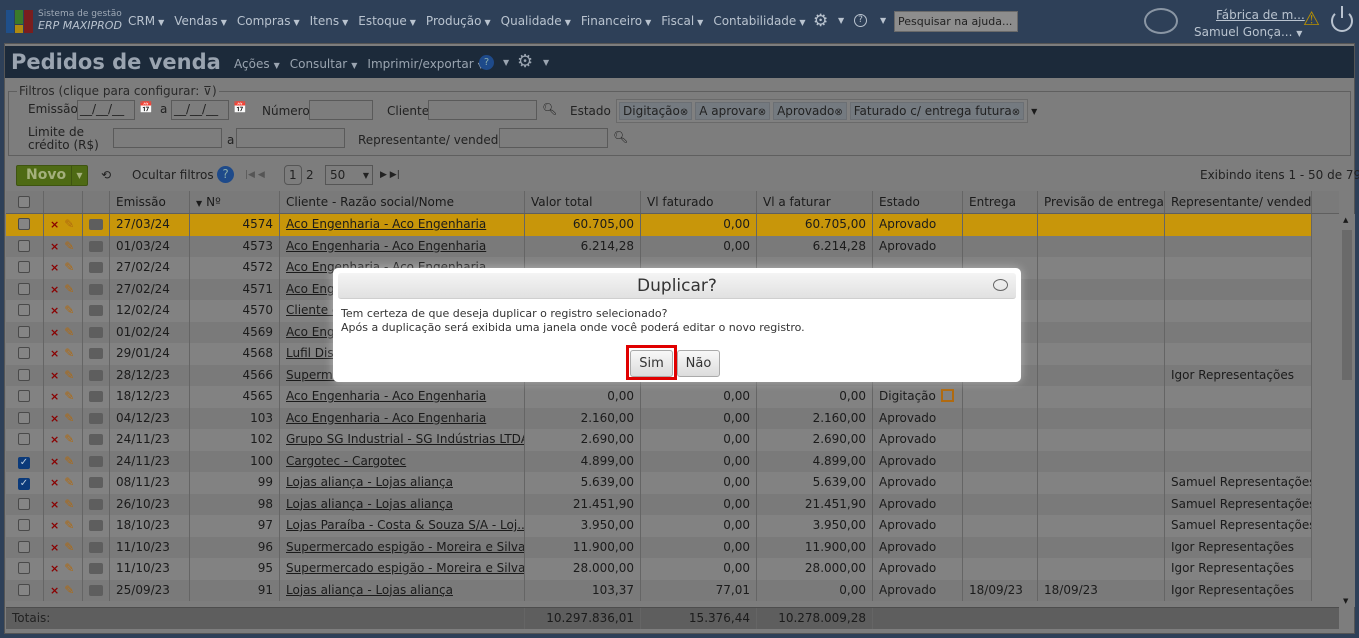 This screenshot has width=1359, height=638. Describe the element at coordinates (677, 286) in the screenshot. I see `dialog-title: Duplicar?` at that location.